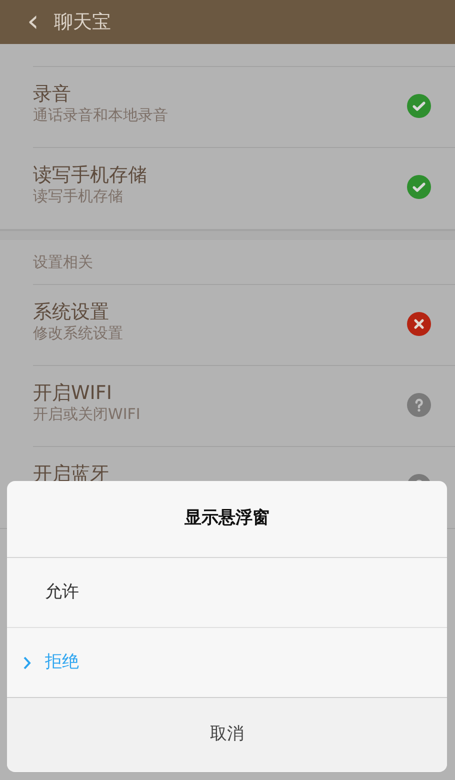 The image size is (455, 780). What do you see at coordinates (33, 22) in the screenshot?
I see `back-button: ‹` at bounding box center [33, 22].